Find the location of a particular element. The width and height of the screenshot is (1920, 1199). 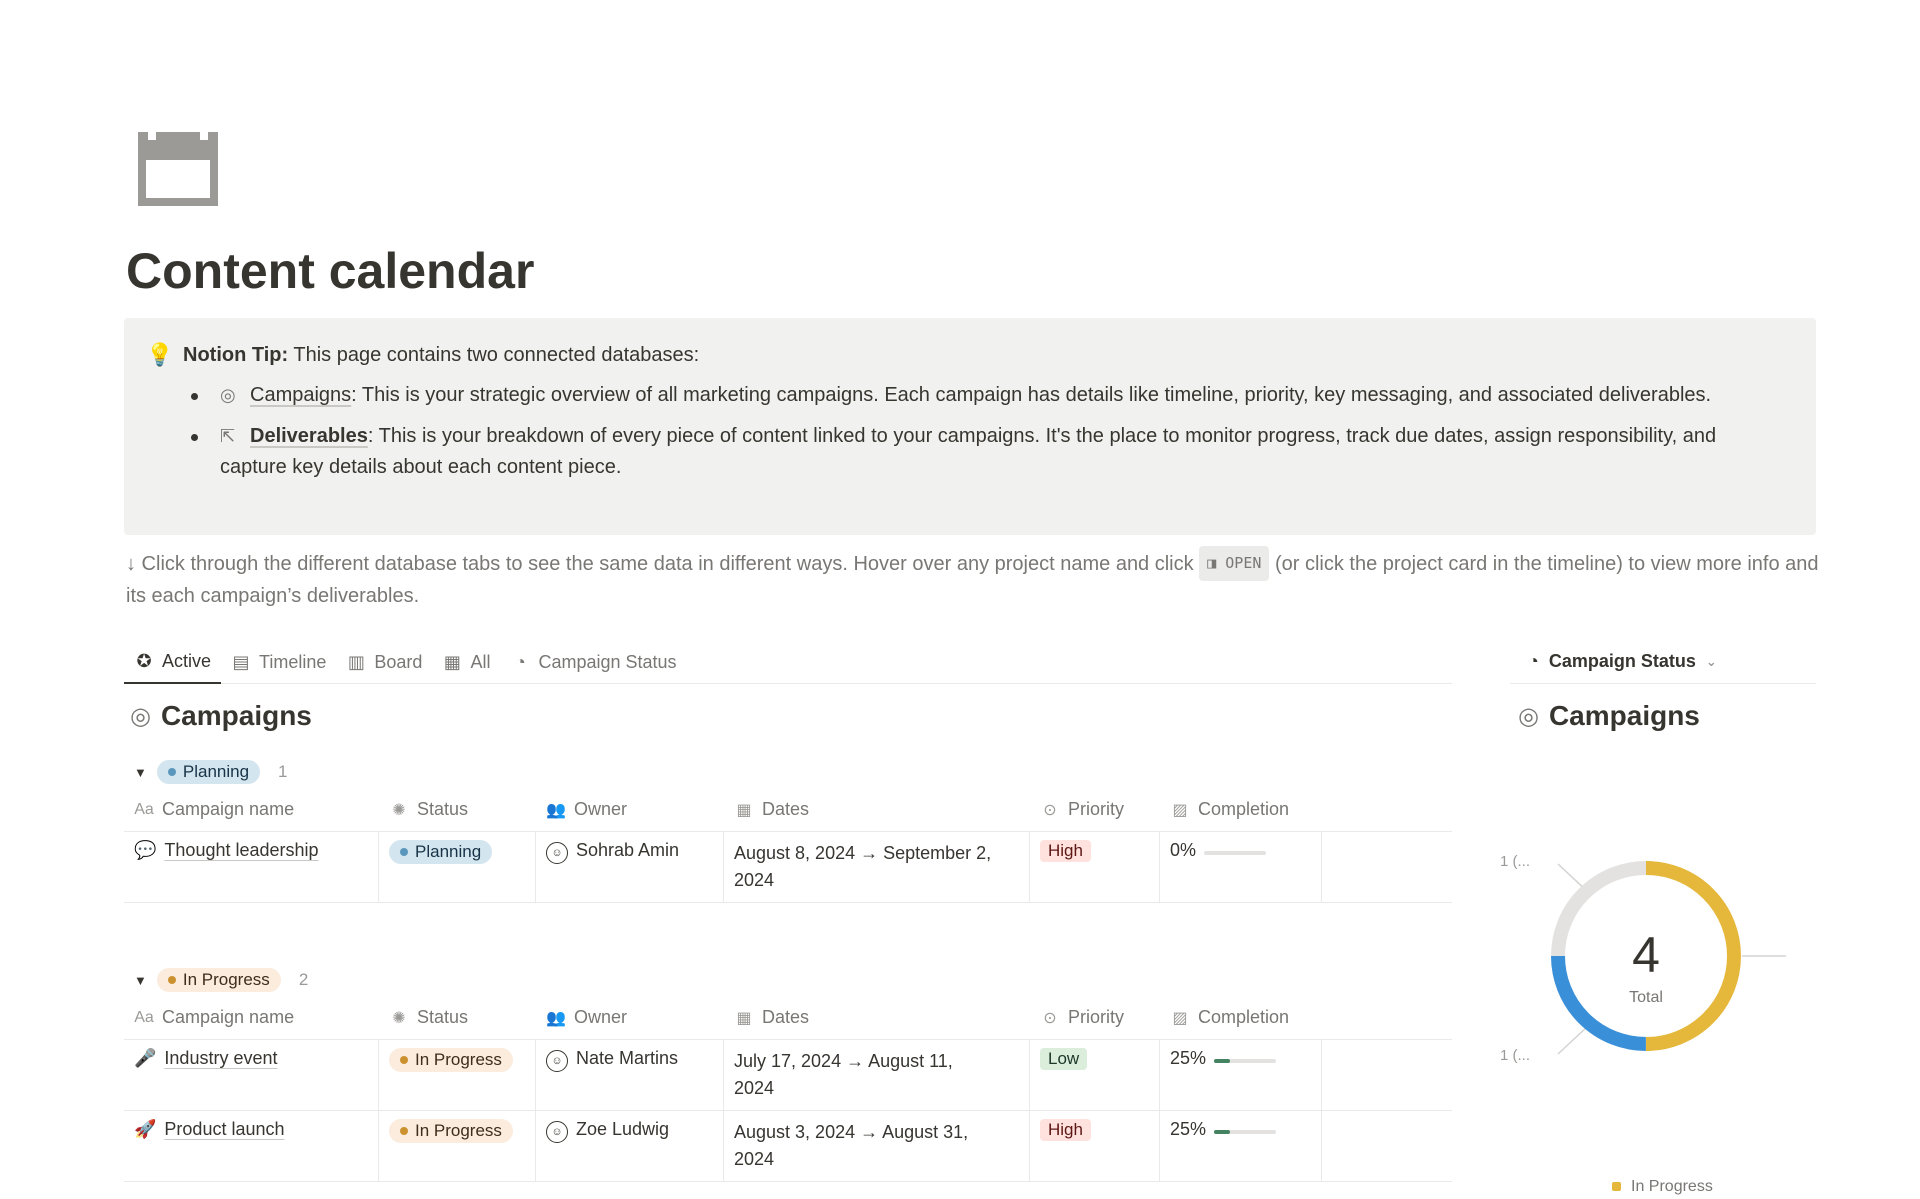

target-icon: ◎ is located at coordinates (140, 716).